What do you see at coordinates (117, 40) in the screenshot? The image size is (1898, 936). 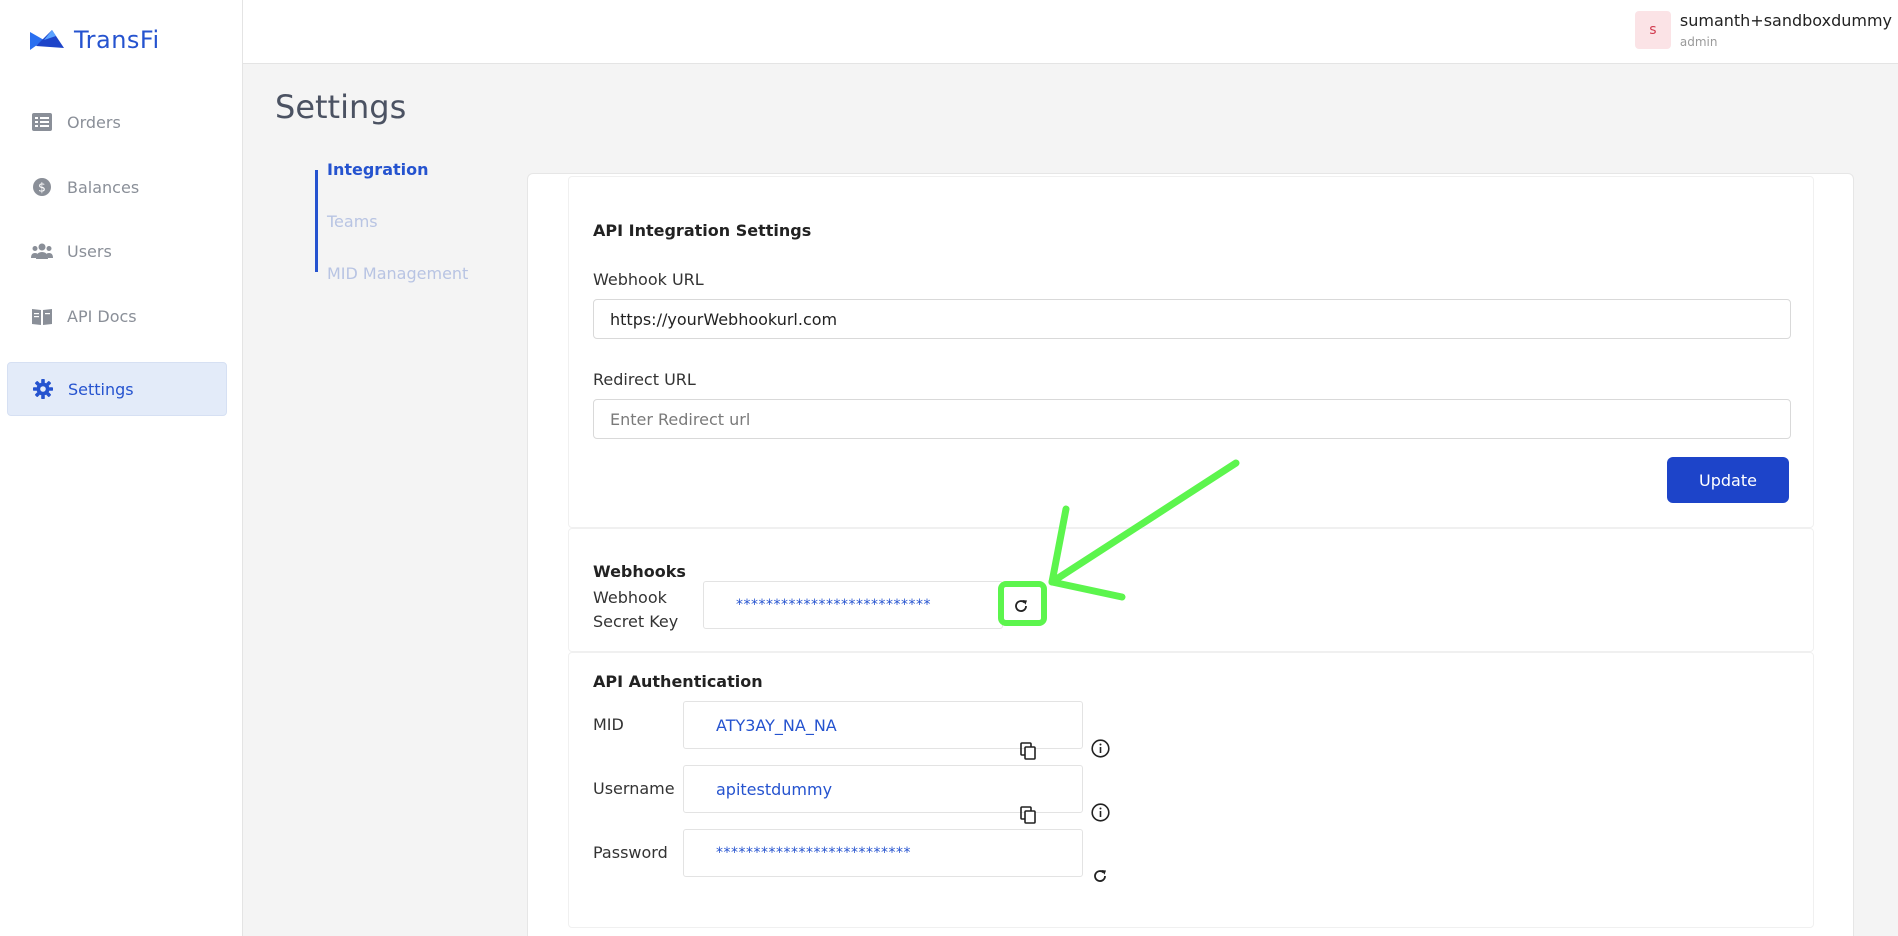 I see `brand-name: TransFi` at bounding box center [117, 40].